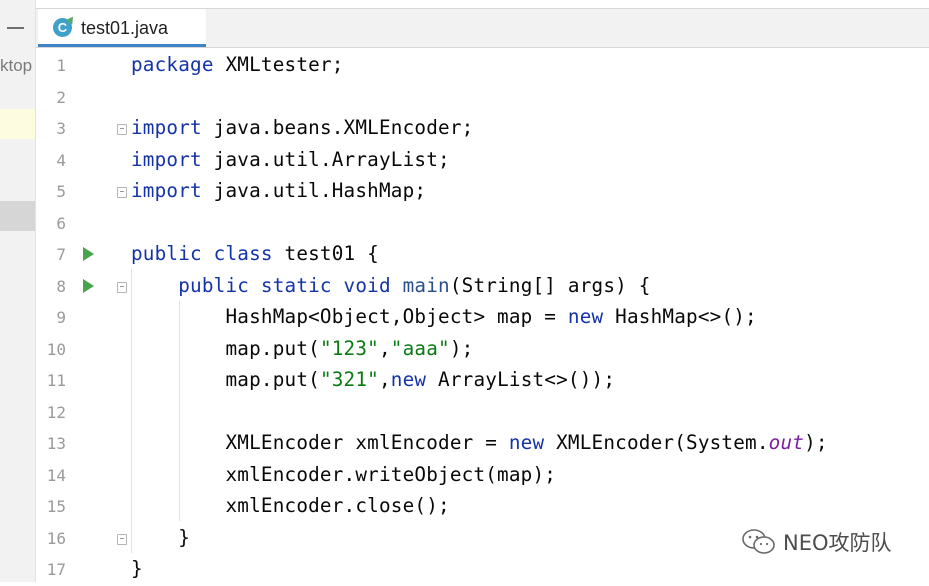 The height and width of the screenshot is (586, 929). What do you see at coordinates (172, 64) in the screenshot?
I see `code-token: package` at bounding box center [172, 64].